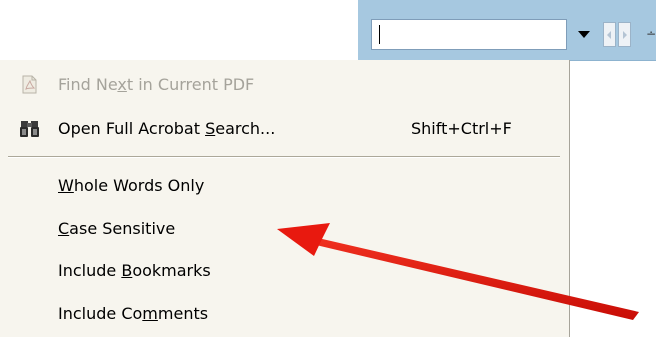 The width and height of the screenshot is (656, 337). Describe the element at coordinates (379, 34) in the screenshot. I see `text-caret` at that location.